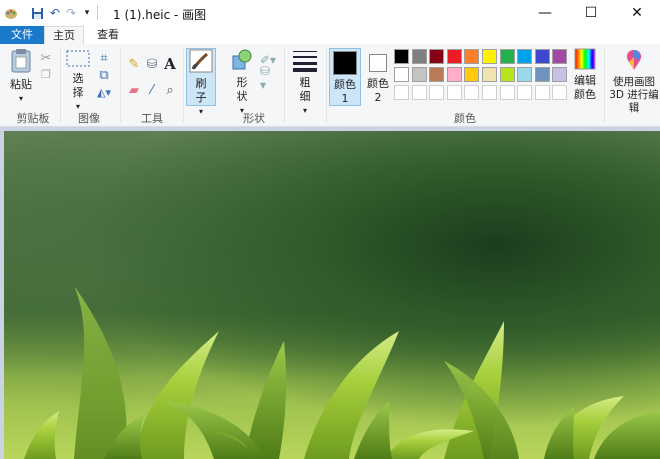 The image size is (660, 459). I want to click on tab-home: 主页, so click(64, 35).